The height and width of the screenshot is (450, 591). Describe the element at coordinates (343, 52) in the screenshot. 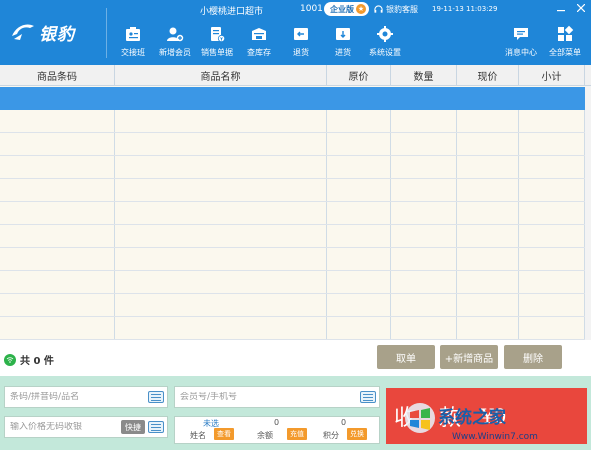

I see `toolbar-purchase-label: 进货` at that location.